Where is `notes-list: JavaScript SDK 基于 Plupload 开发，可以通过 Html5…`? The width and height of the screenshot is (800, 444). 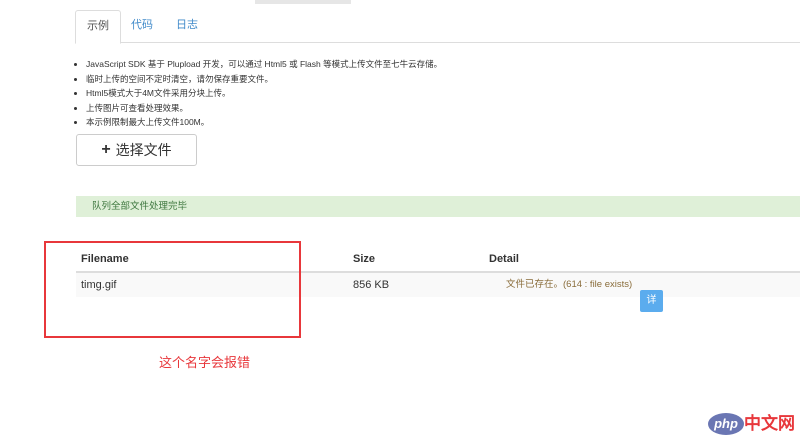
notes-list: JavaScript SDK 基于 Plupload 开发，可以通过 Html5… is located at coordinates (258, 93).